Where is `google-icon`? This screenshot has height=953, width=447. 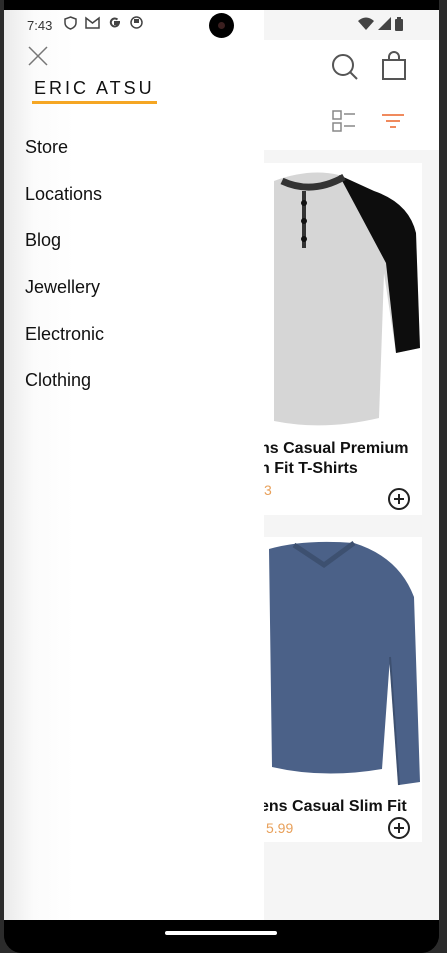
google-icon is located at coordinates (115, 22).